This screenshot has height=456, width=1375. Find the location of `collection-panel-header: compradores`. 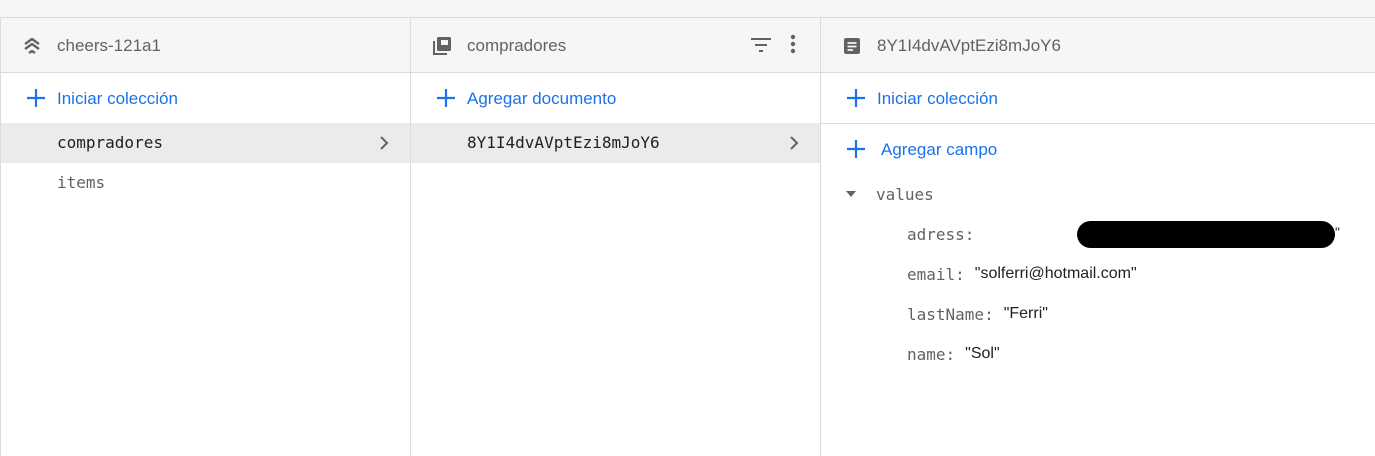

collection-panel-header: compradores is located at coordinates (616, 45).